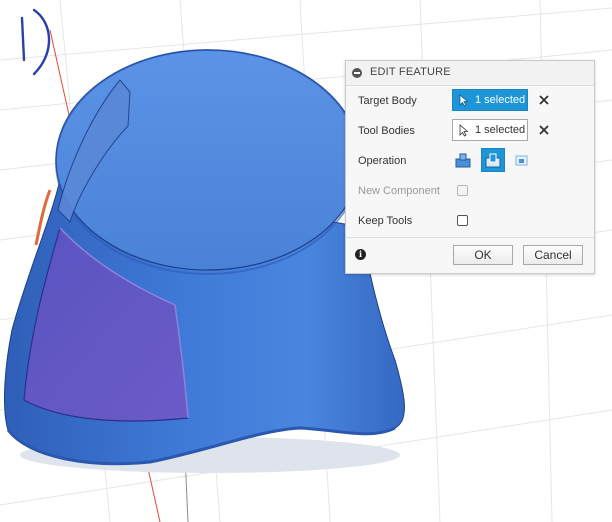 This screenshot has width=612, height=522. Describe the element at coordinates (553, 255) in the screenshot. I see `cancel-button: Cancel` at that location.